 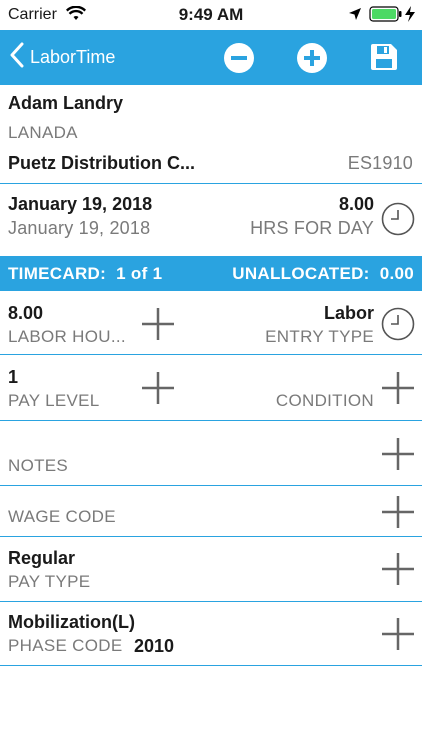 I want to click on add-entry-button, so click(x=312, y=58).